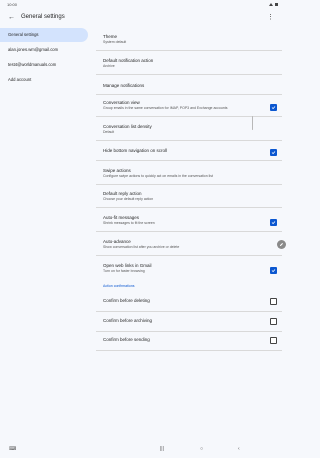 Image resolution: width=320 pixels, height=458 pixels. I want to click on status-bar: 10:00, so click(143, 4).